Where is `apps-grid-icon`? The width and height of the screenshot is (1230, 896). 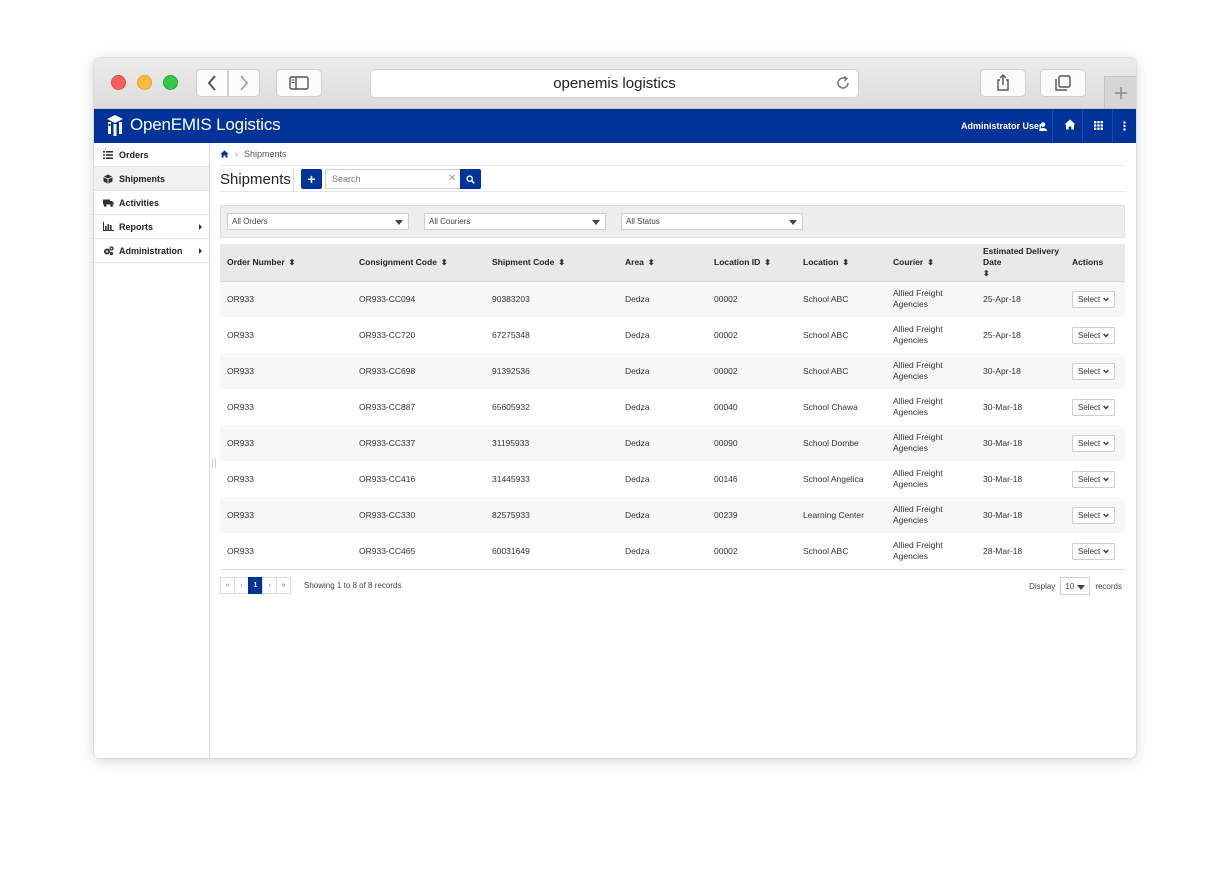
apps-grid-icon is located at coordinates (1098, 125).